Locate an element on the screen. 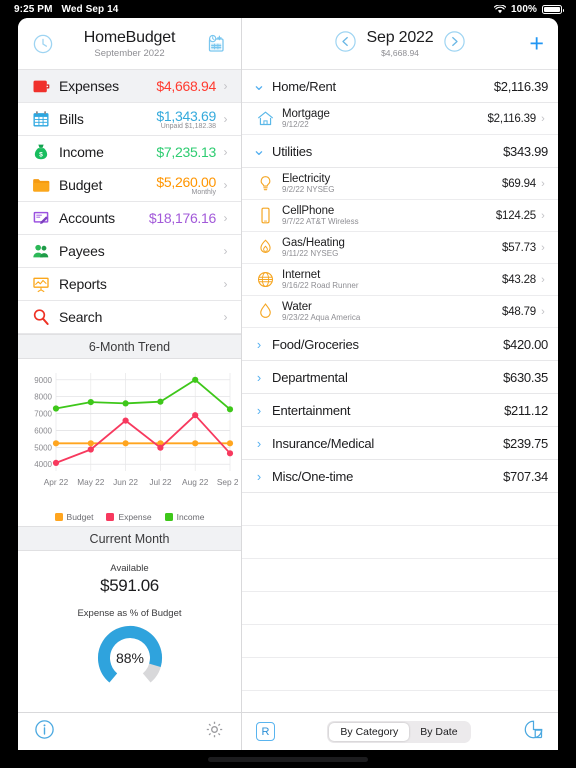  page-title: HomeBudget is located at coordinates (129, 37).